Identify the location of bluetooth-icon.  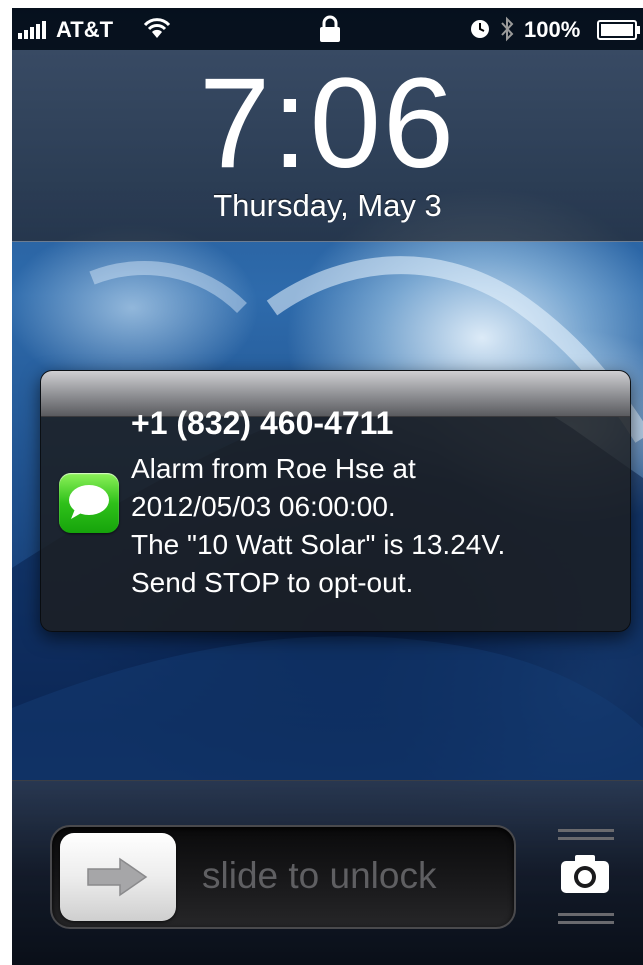
(507, 29).